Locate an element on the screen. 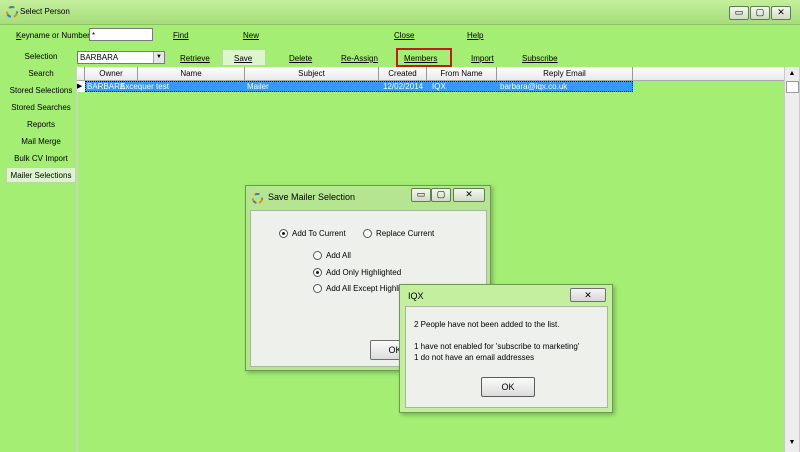 The image size is (800, 452). vertical-scrollbar: ▲ ▼ is located at coordinates (791, 259).